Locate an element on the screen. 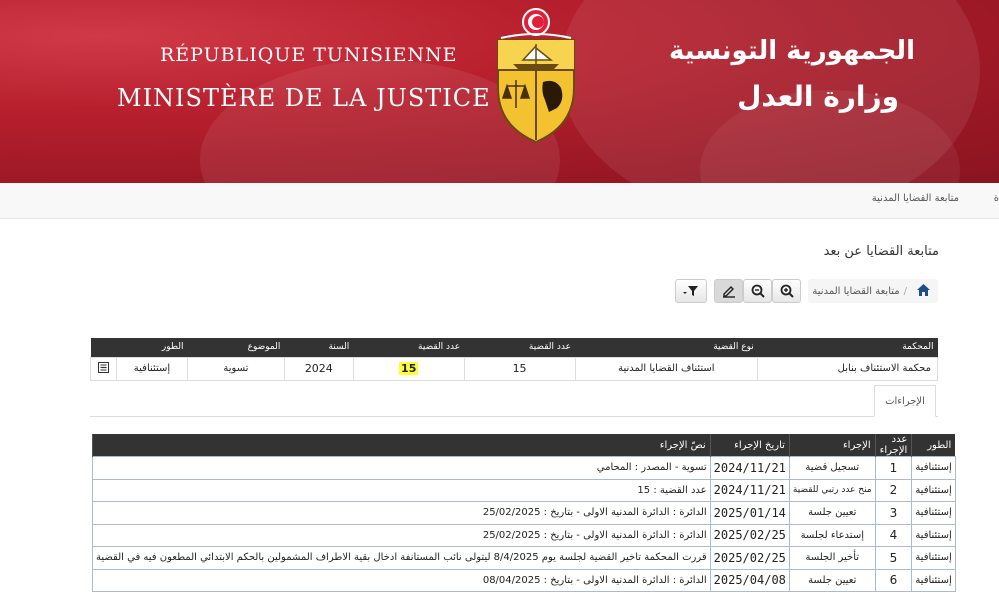 The image size is (999, 595). col-procedure: الإجراء is located at coordinates (832, 445).